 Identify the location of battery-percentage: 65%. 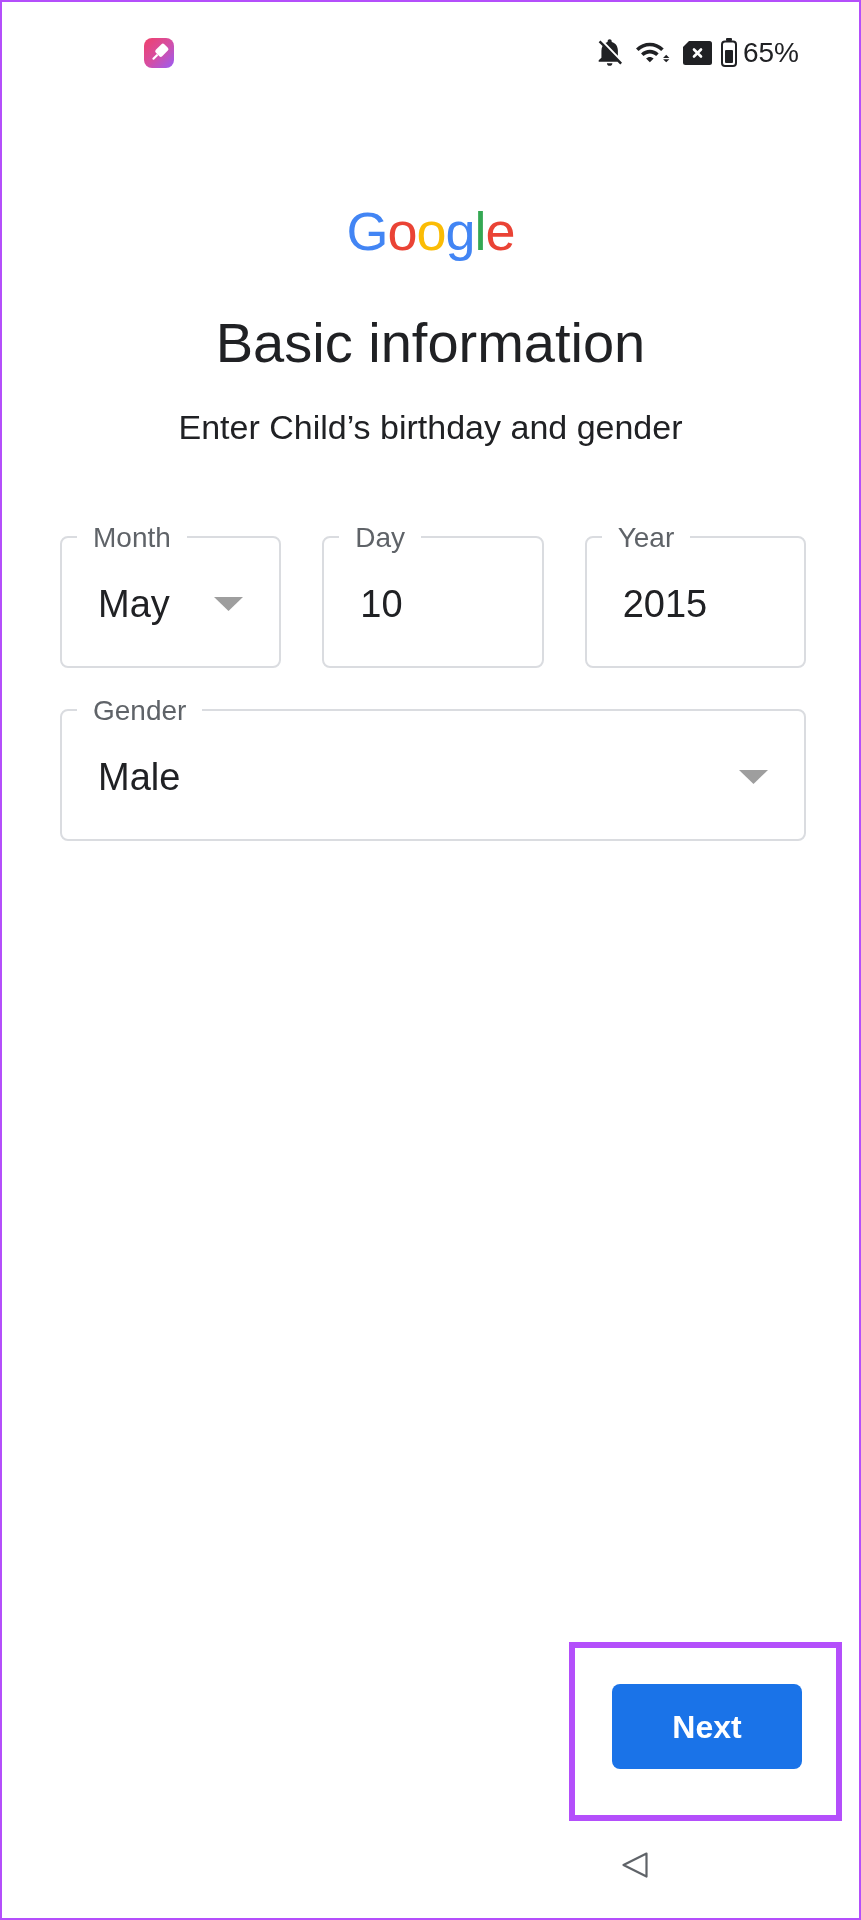
(770, 52).